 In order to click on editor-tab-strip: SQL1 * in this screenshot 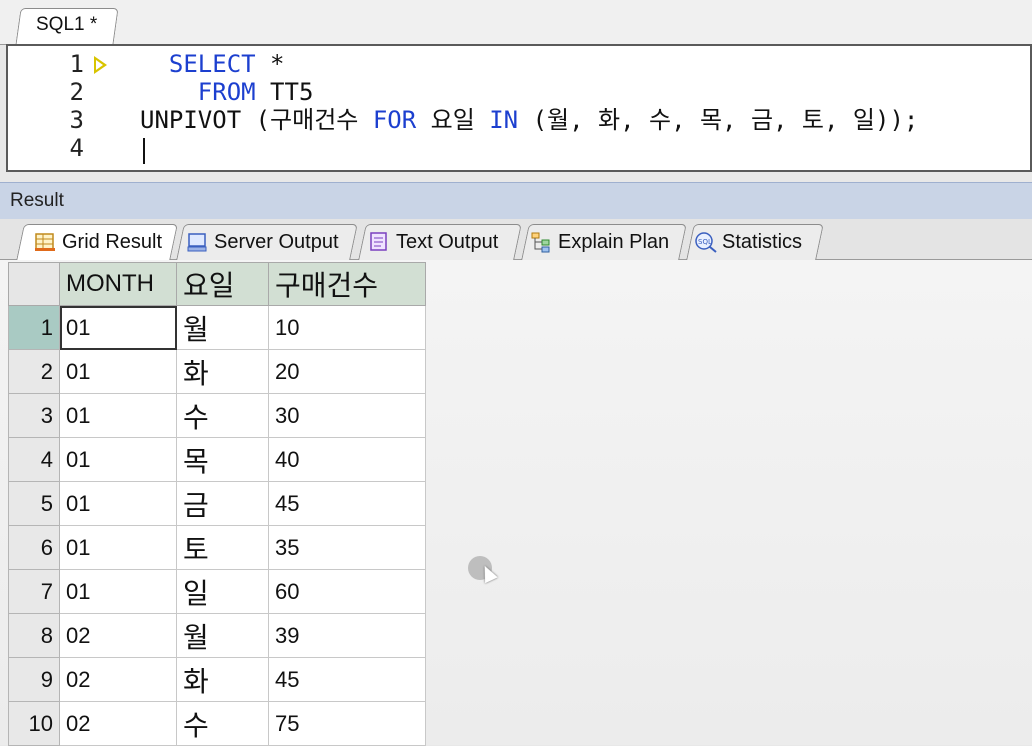, I will do `click(516, 22)`.